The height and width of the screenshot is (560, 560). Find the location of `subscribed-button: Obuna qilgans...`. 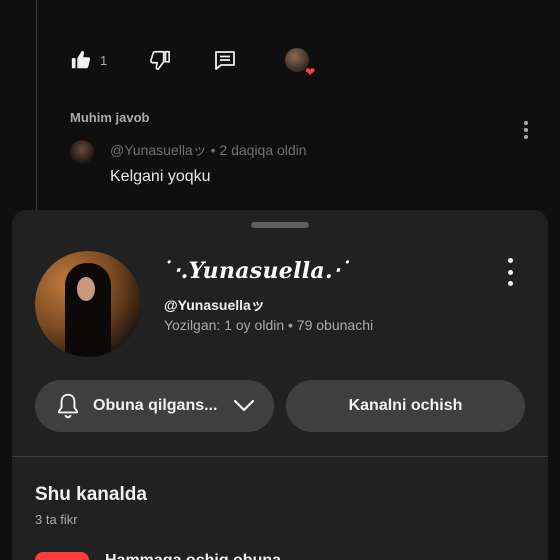

subscribed-button: Obuna qilgans... is located at coordinates (154, 406).